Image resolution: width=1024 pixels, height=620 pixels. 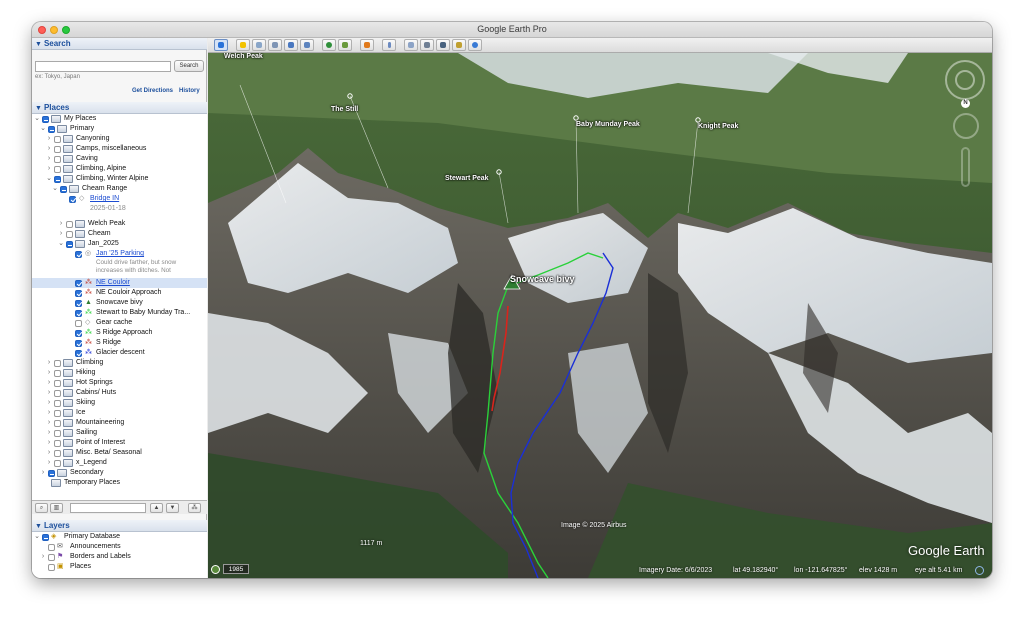 What do you see at coordinates (329, 45) in the screenshot?
I see `historical-imagery-button` at bounding box center [329, 45].